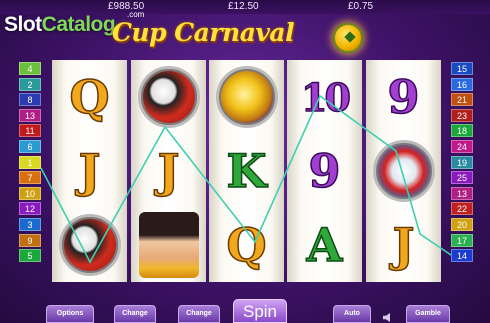 The width and height of the screenshot is (490, 323). Describe the element at coordinates (386, 317) in the screenshot. I see `speaker-icon` at that location.